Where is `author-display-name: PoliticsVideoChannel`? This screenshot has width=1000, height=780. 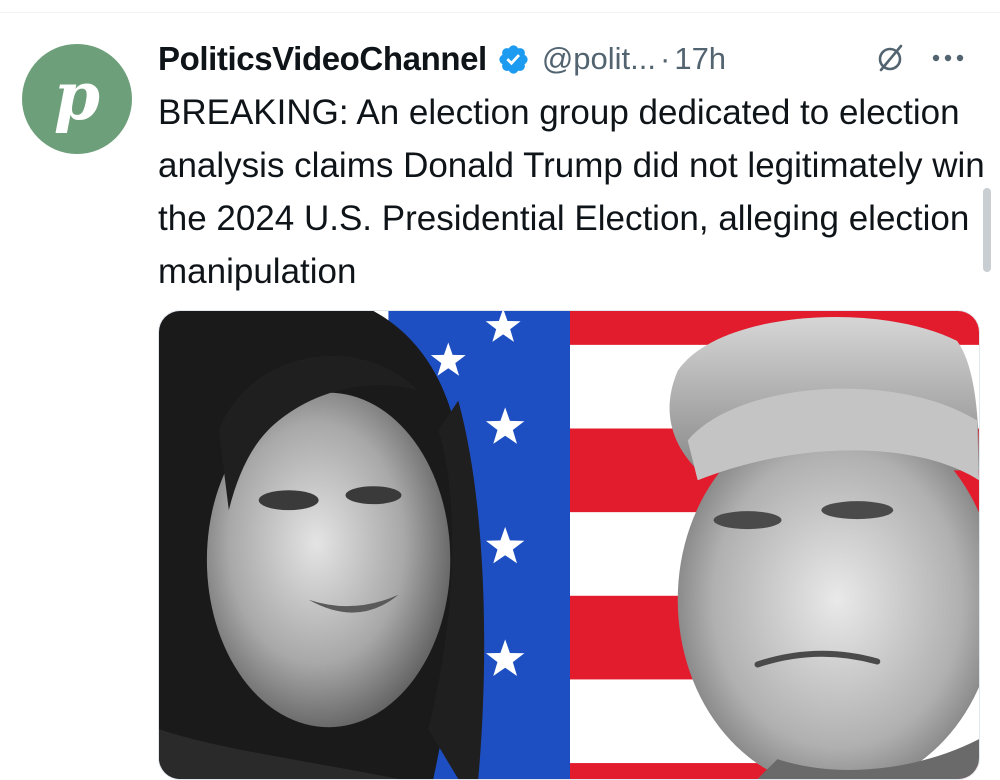
author-display-name: PoliticsVideoChannel is located at coordinates (322, 59).